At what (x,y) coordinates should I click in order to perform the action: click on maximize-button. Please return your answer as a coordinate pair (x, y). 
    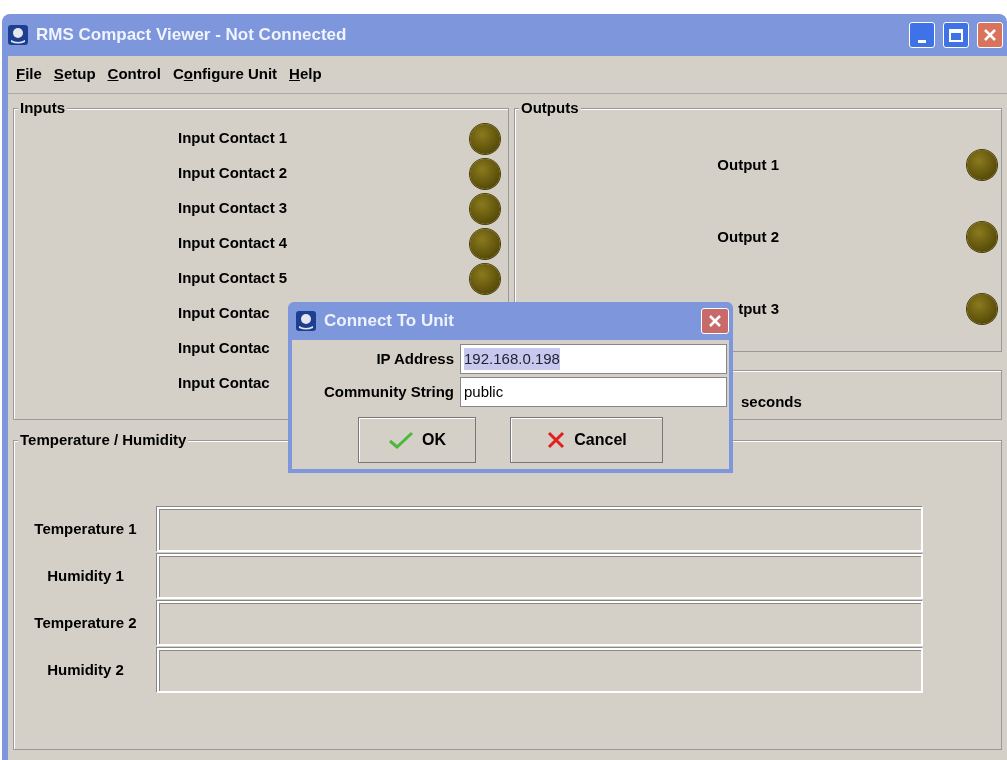
    Looking at the image, I should click on (956, 35).